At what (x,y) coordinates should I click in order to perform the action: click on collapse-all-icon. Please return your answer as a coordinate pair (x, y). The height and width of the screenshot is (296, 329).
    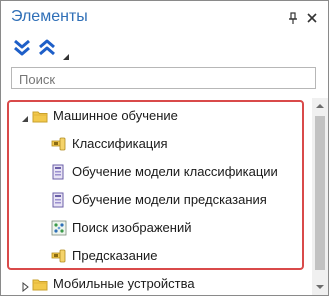
    Looking at the image, I should click on (47, 48).